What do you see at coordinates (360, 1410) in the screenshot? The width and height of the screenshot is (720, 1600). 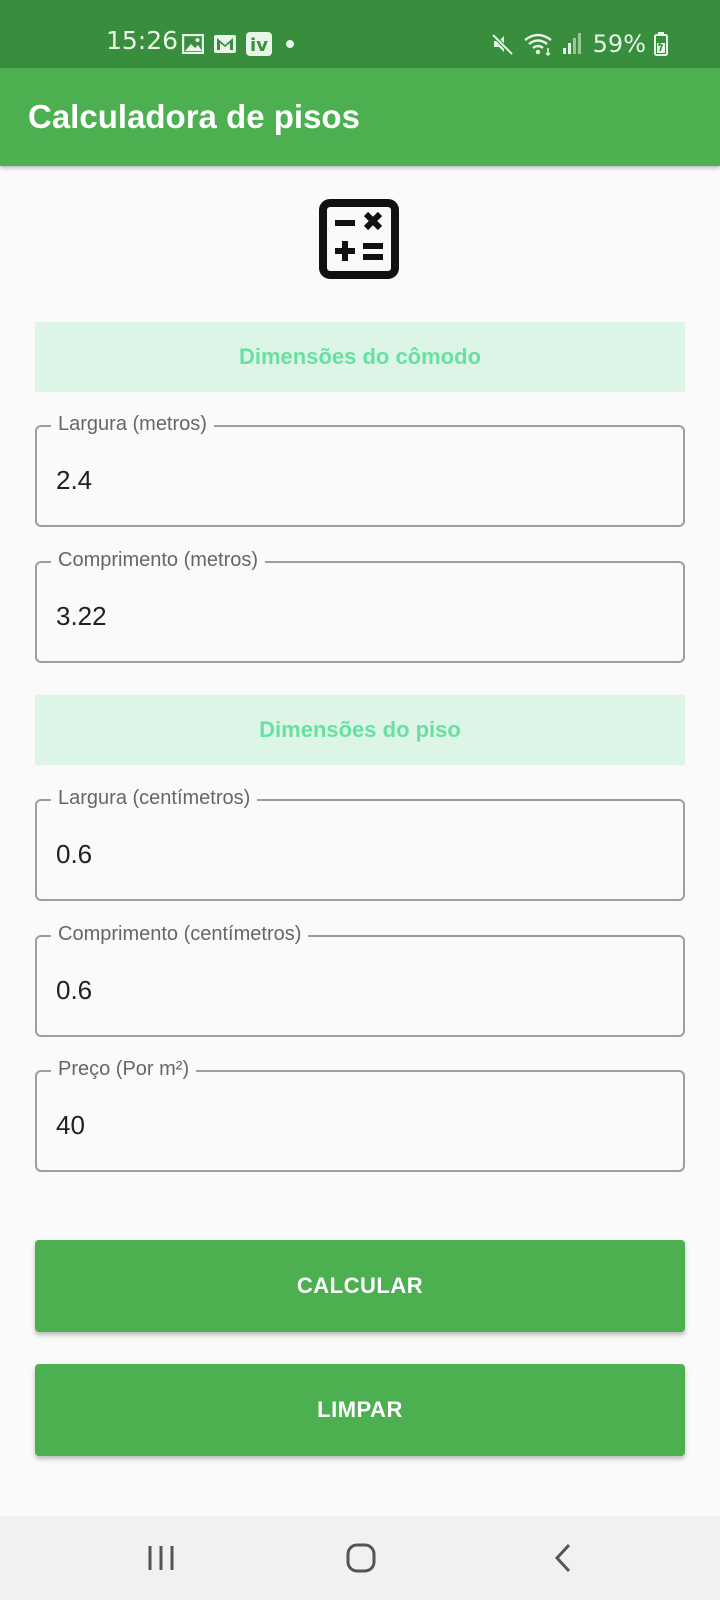 I see `clear-button: LIMPAR` at bounding box center [360, 1410].